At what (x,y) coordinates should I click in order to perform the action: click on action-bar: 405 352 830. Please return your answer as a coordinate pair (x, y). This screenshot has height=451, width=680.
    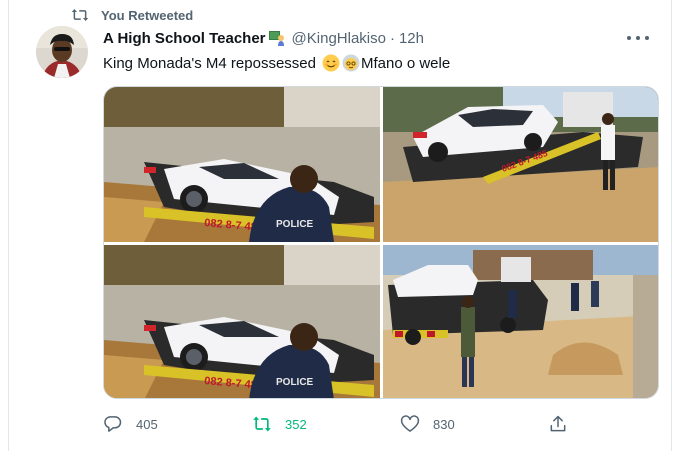
    Looking at the image, I should click on (343, 424).